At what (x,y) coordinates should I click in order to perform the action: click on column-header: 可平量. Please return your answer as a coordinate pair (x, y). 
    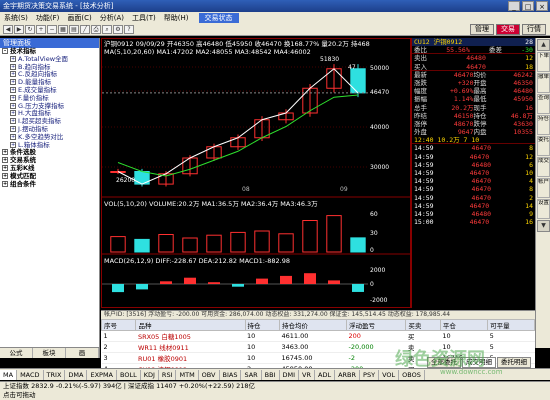
    Looking at the image, I should click on (511, 325).